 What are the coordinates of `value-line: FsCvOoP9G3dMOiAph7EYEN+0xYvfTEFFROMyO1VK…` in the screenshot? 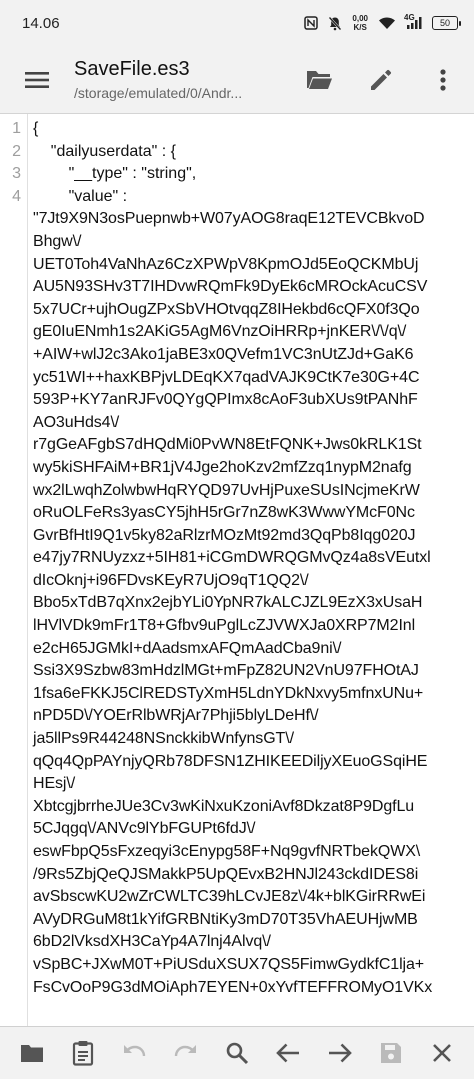 It's located at (233, 987).